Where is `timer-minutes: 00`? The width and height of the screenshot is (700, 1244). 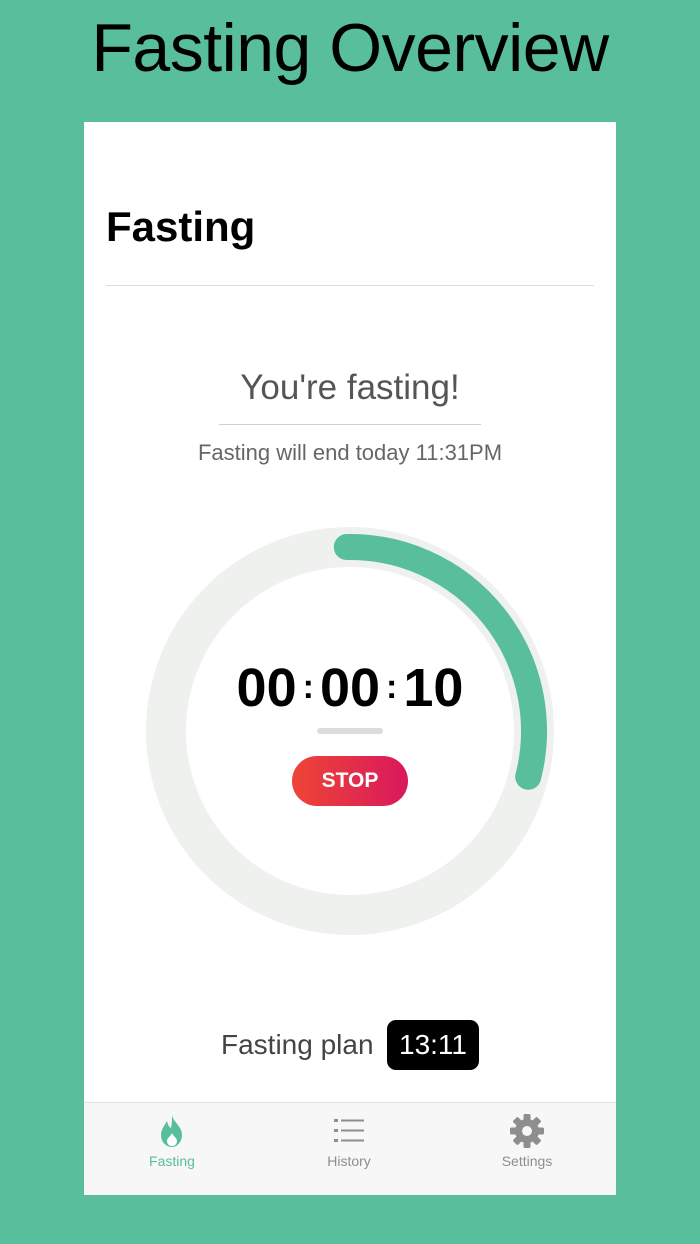
timer-minutes: 00 is located at coordinates (350, 688).